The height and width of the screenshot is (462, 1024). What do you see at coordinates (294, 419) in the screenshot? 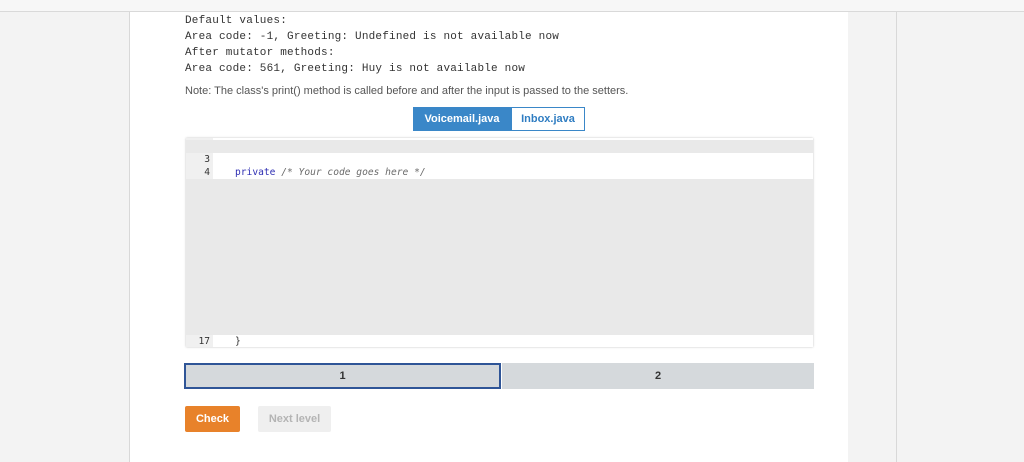
I see `next-level-button: Next level` at bounding box center [294, 419].